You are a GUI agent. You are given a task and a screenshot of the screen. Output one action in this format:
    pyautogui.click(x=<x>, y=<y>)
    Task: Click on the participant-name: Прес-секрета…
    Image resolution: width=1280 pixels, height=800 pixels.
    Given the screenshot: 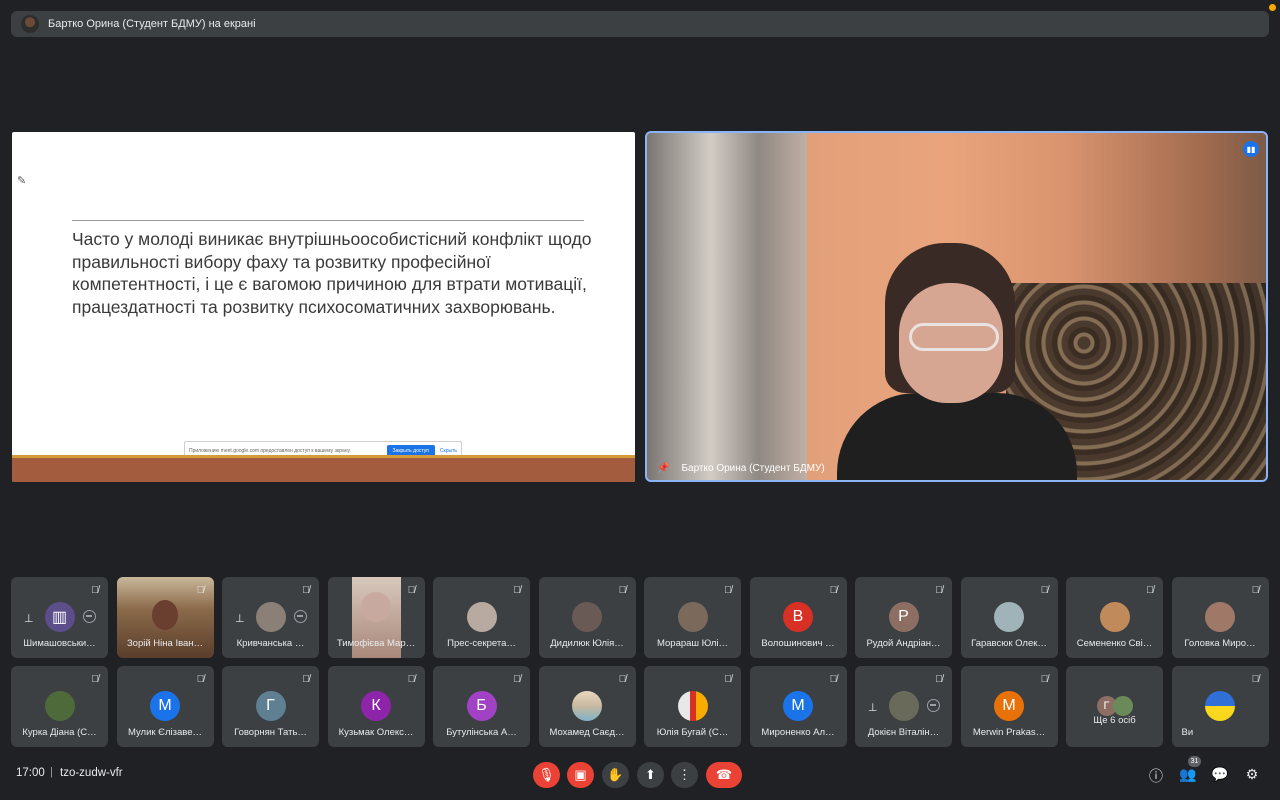 What is the action you would take?
    pyautogui.click(x=481, y=643)
    